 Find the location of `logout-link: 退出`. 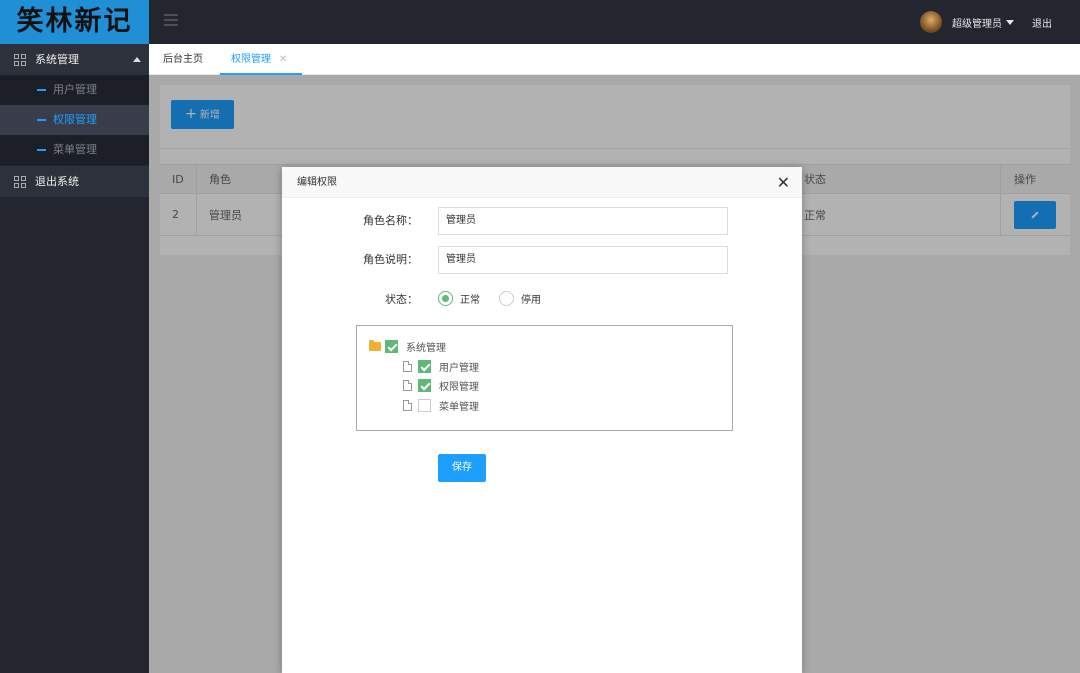

logout-link: 退出 is located at coordinates (1042, 22).